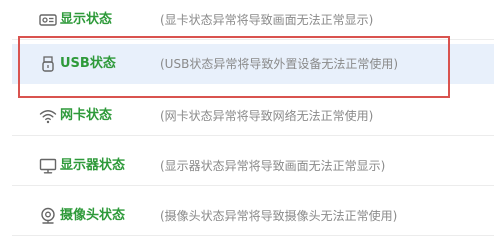 Image resolution: width=494 pixels, height=246 pixels. Describe the element at coordinates (86, 19) in the screenshot. I see `status-label: 显示状态` at that location.